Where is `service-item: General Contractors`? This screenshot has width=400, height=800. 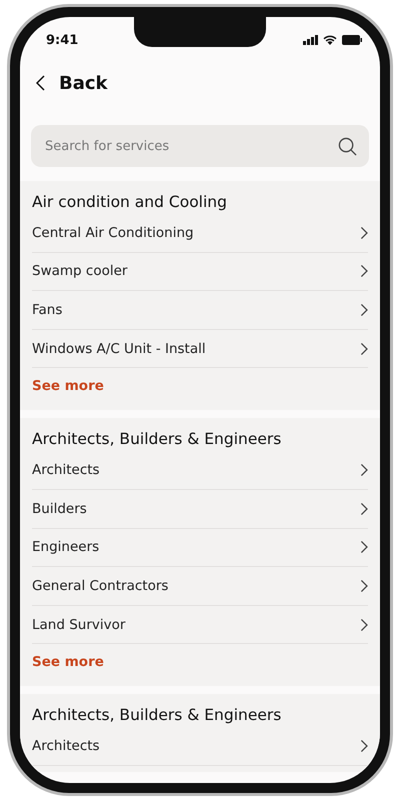 service-item: General Contractors is located at coordinates (200, 586).